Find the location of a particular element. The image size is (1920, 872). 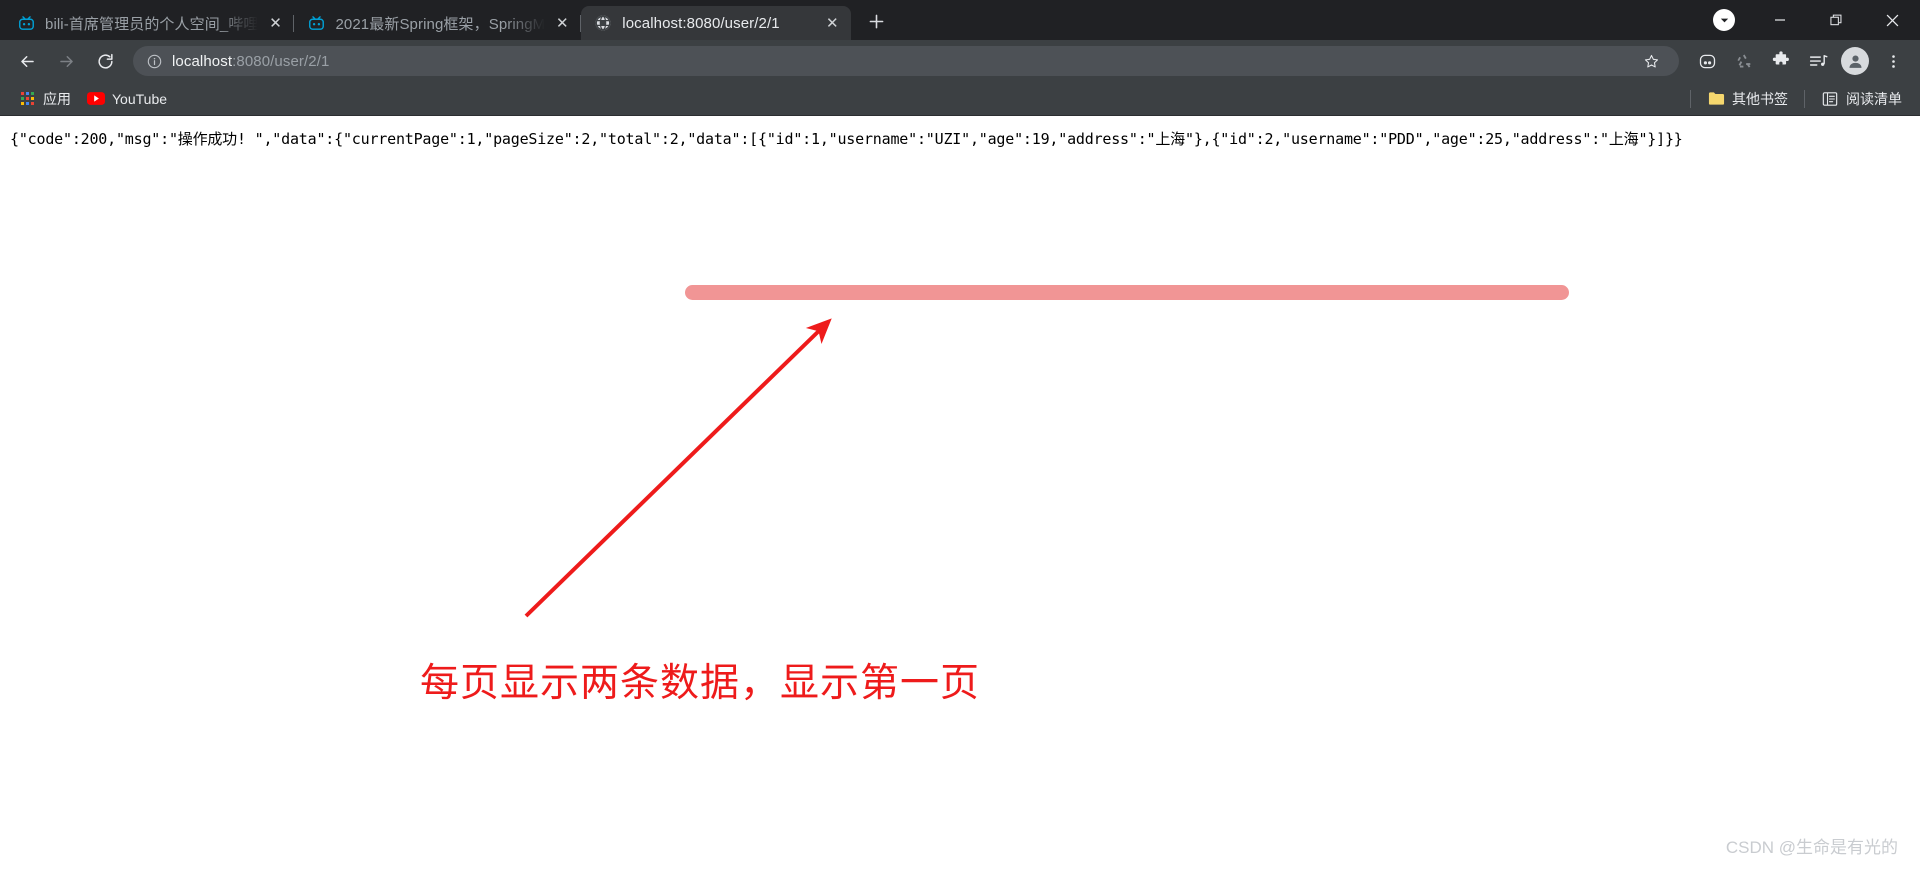

tab-localhost-active: localhost:8080/user/2/1 ✕ is located at coordinates (716, 23).